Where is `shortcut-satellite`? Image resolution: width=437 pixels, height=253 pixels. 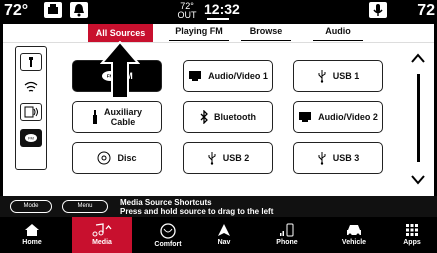 shortcut-satellite is located at coordinates (31, 88).